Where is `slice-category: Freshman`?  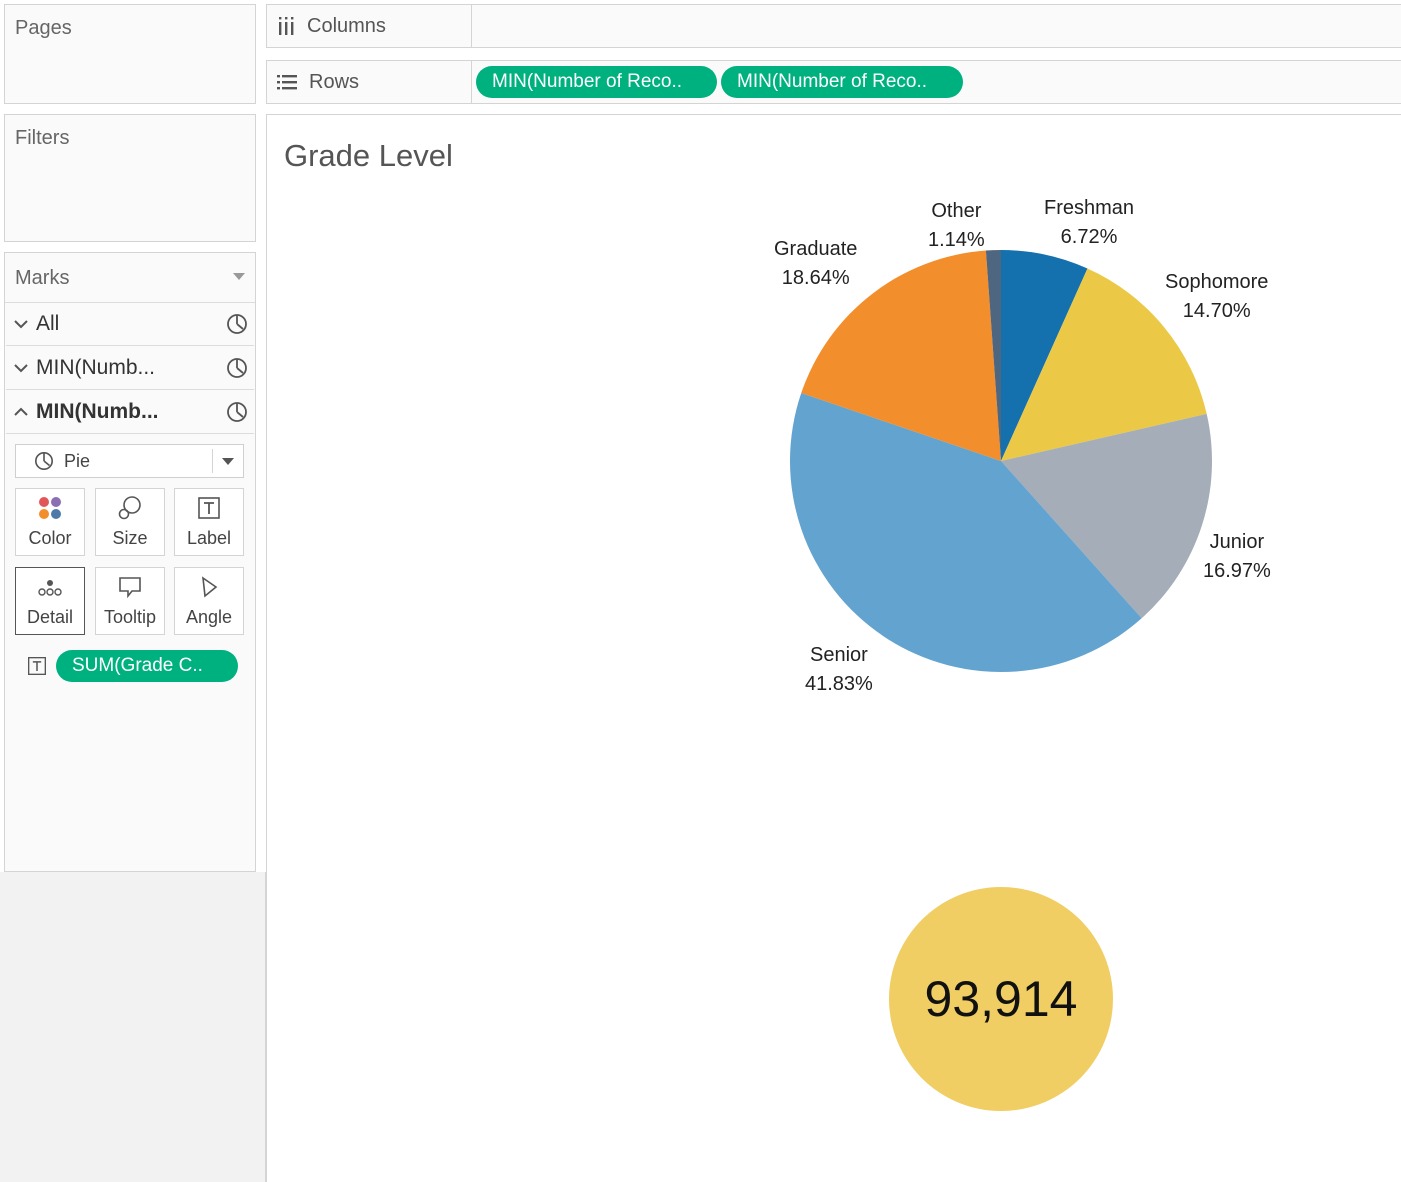 slice-category: Freshman is located at coordinates (1089, 208).